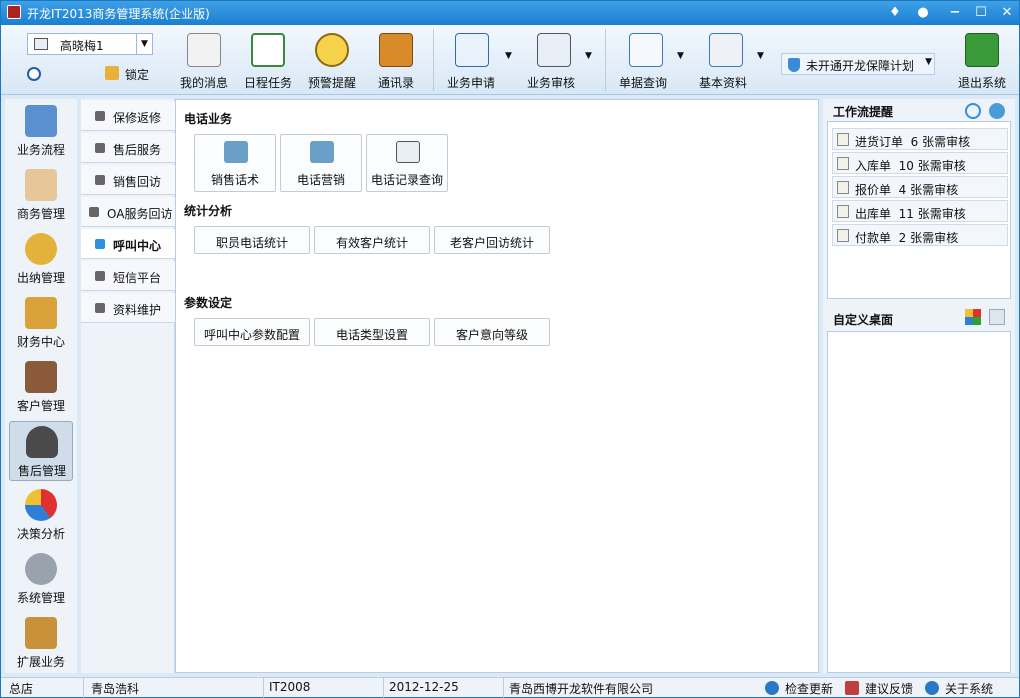 This screenshot has width=1020, height=698. I want to click on tools-add-icon, so click(236, 152).